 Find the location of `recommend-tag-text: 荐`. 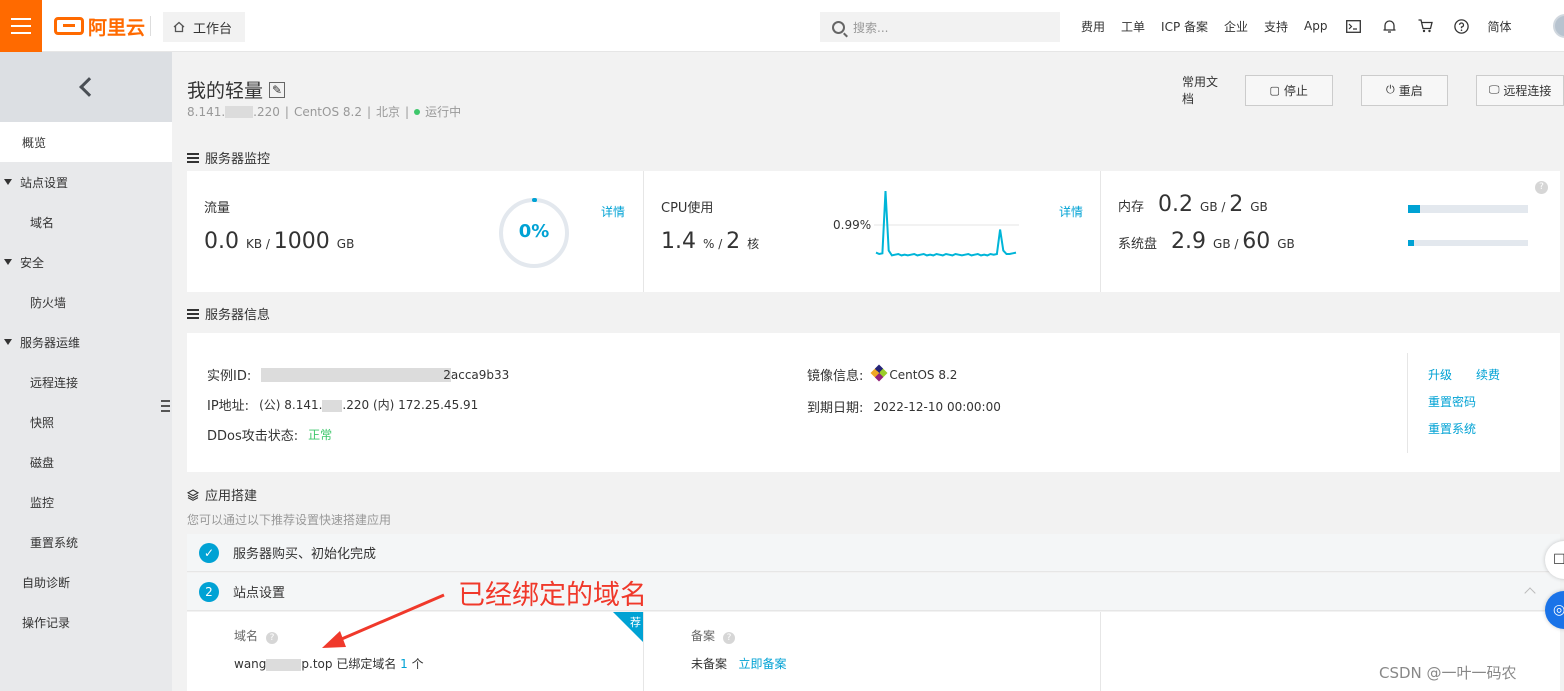

recommend-tag-text: 荐 is located at coordinates (635, 622).